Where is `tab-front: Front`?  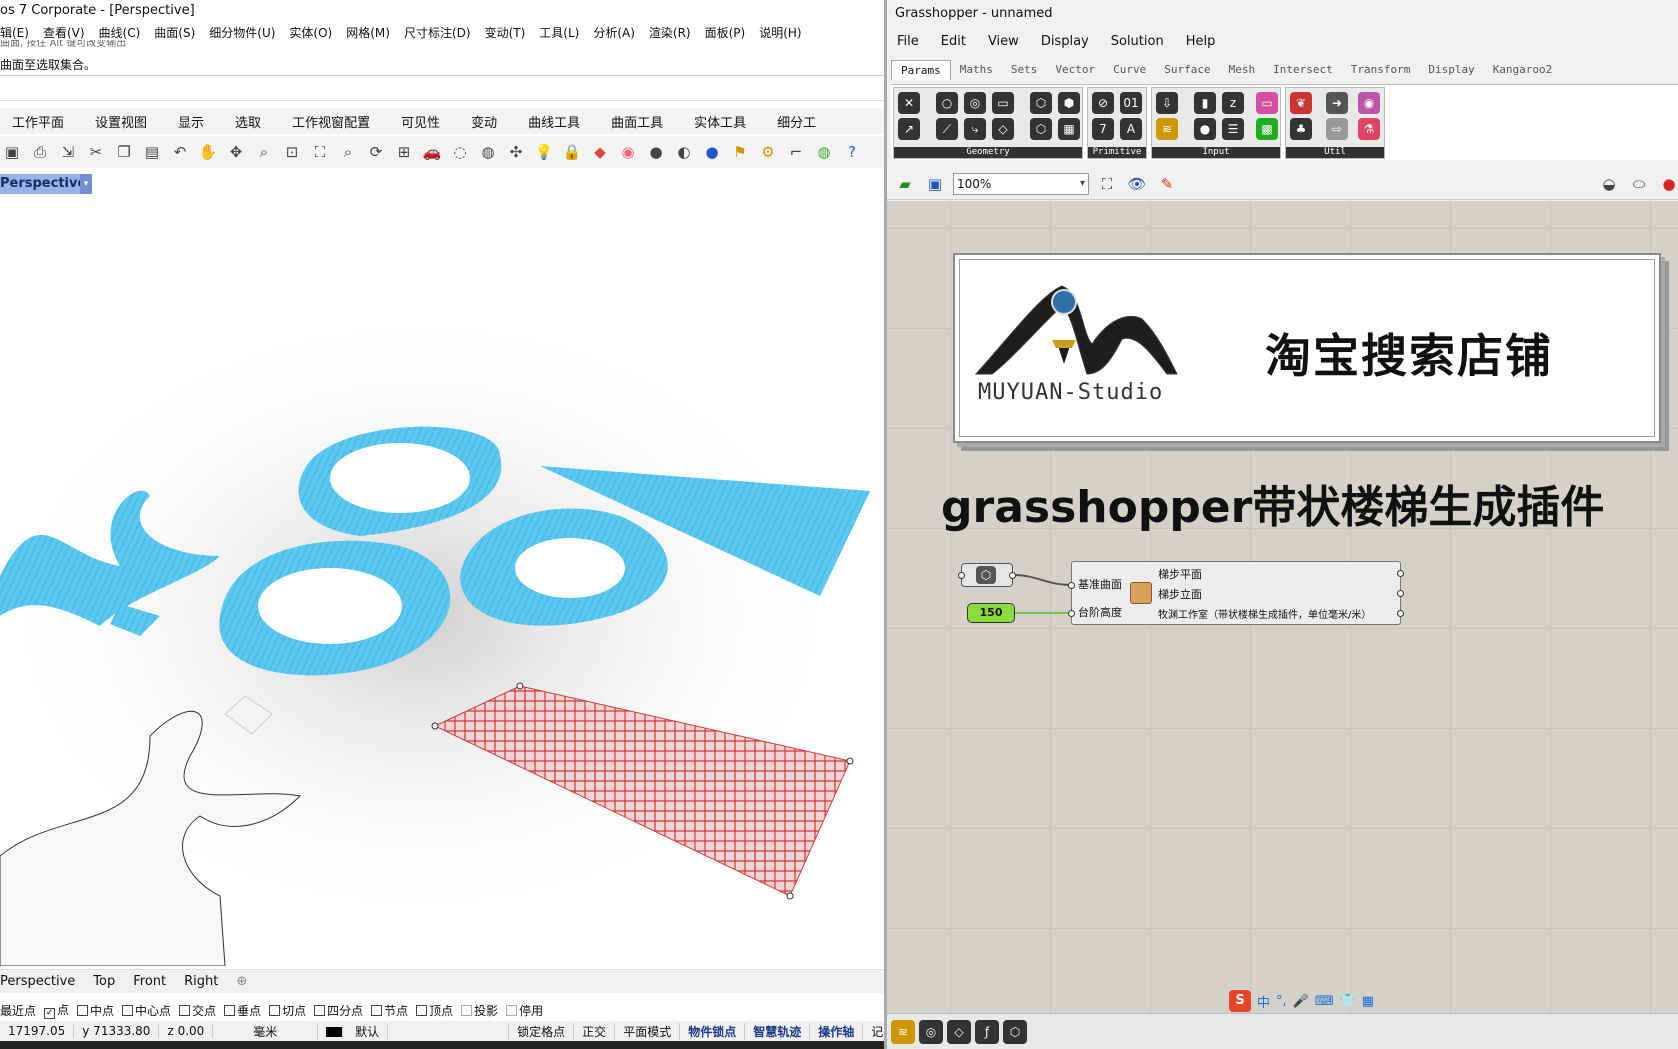
tab-front: Front is located at coordinates (149, 981).